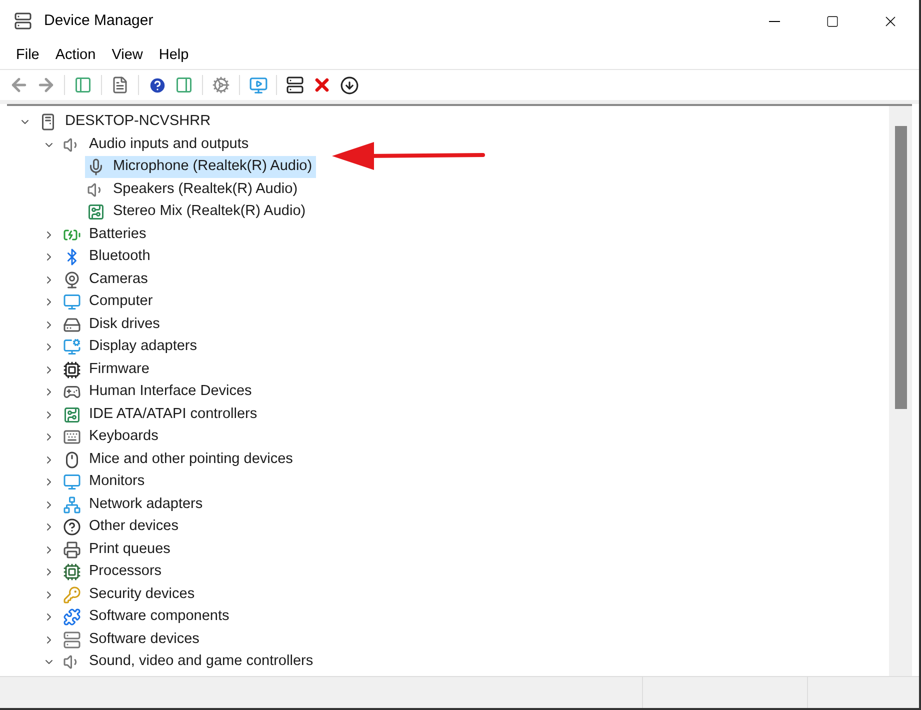 Image resolution: width=921 pixels, height=710 pixels. Describe the element at coordinates (134, 505) in the screenshot. I see `tree-item: Network adapters` at that location.